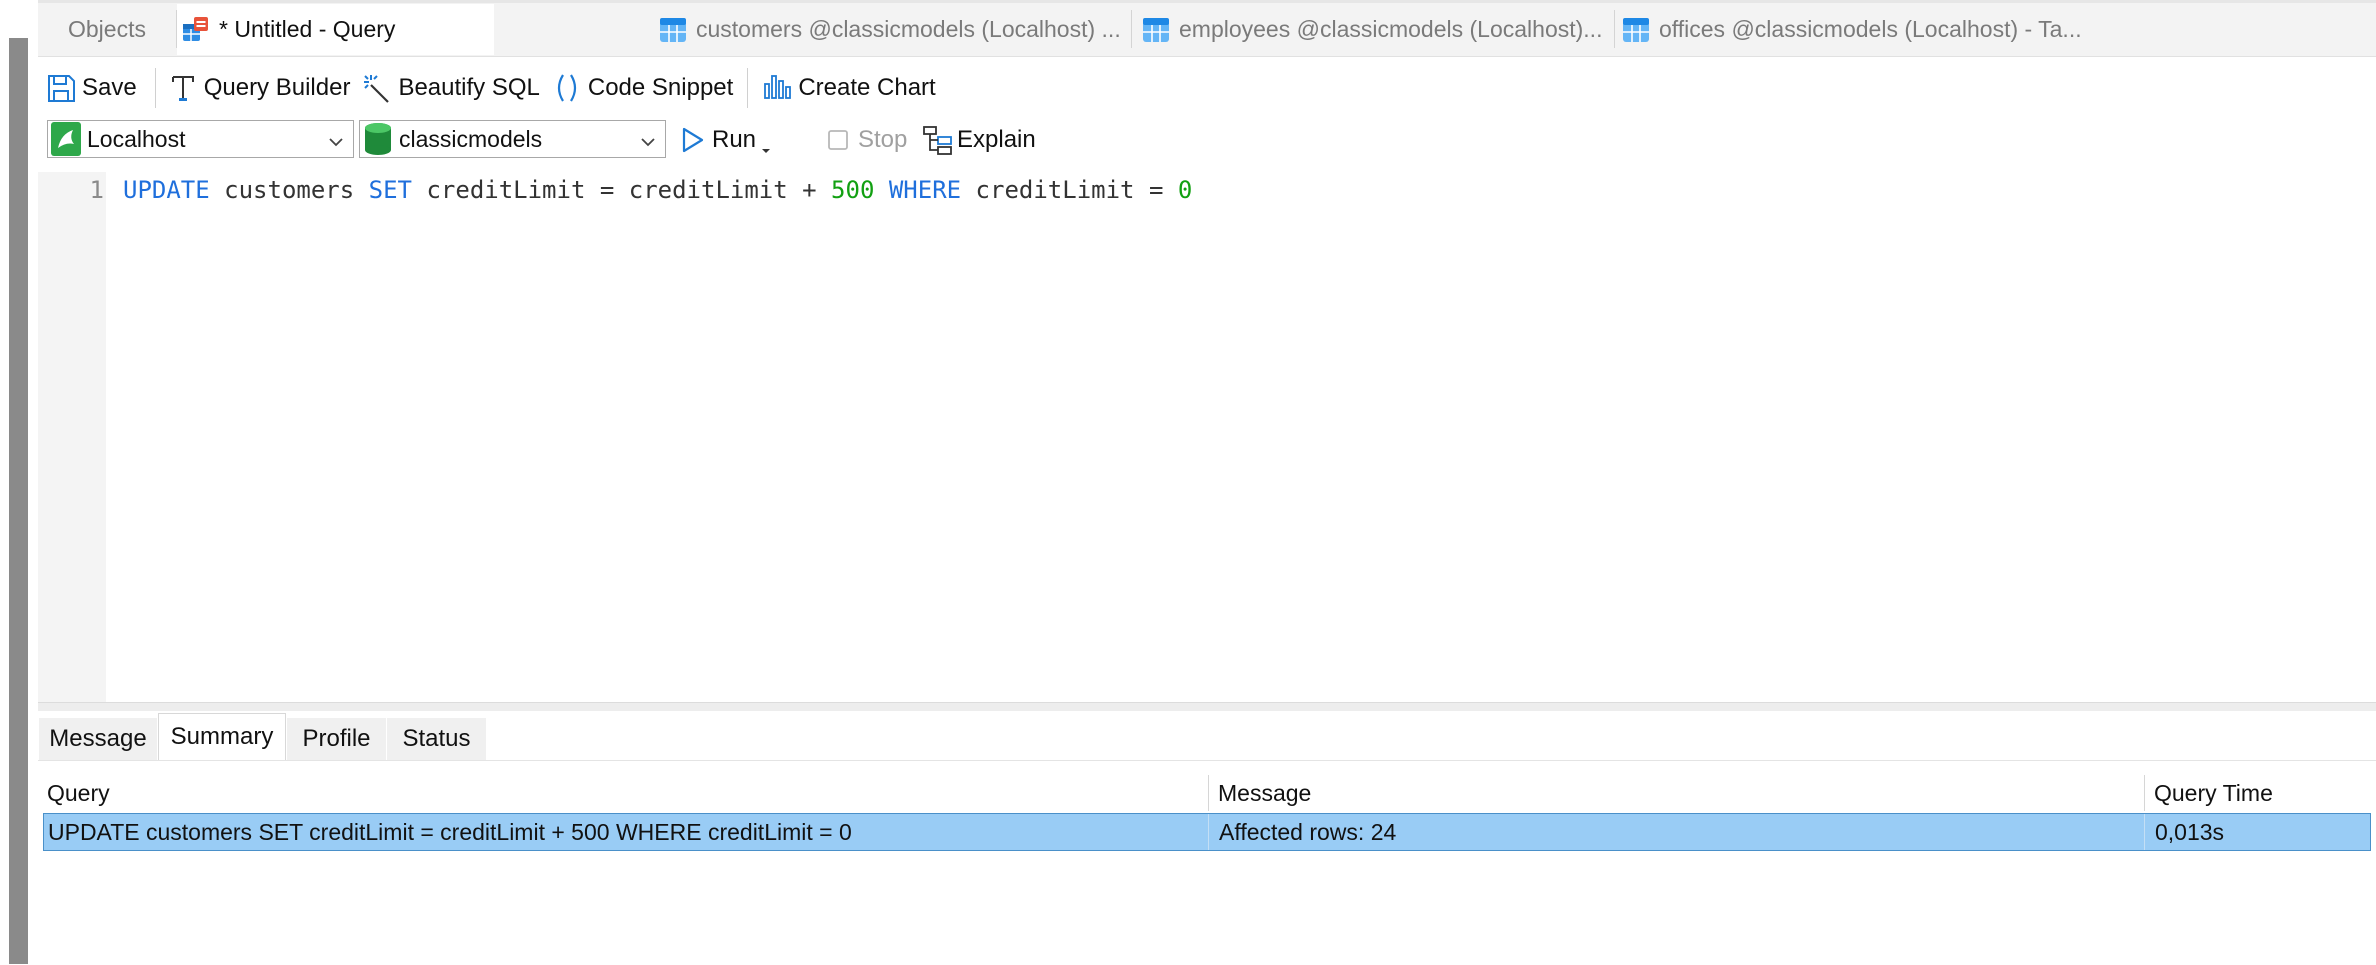 This screenshot has height=965, width=2376. Describe the element at coordinates (200, 139) in the screenshot. I see `server-select: Localhost` at that location.